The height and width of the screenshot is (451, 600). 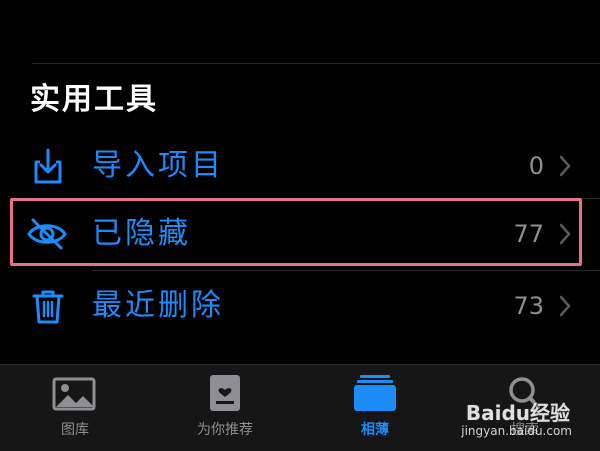 I want to click on list-item-label: 导入项目, so click(x=158, y=165).